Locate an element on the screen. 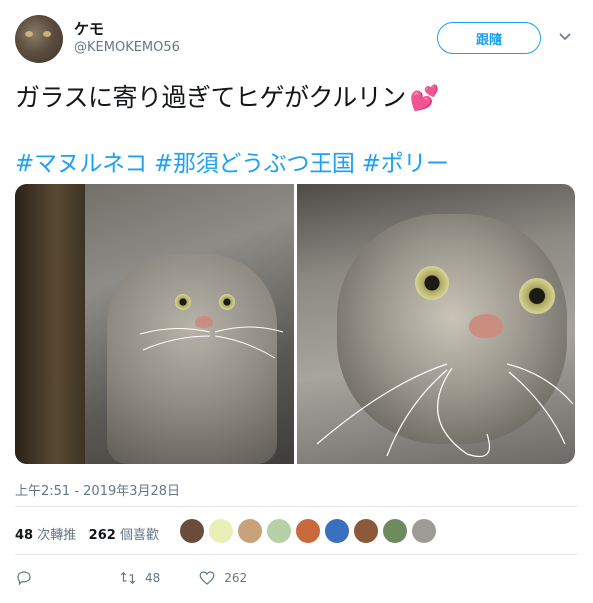  tweet-body: ガラスに寄り過ぎてヒゲがクルリン is located at coordinates (210, 97).